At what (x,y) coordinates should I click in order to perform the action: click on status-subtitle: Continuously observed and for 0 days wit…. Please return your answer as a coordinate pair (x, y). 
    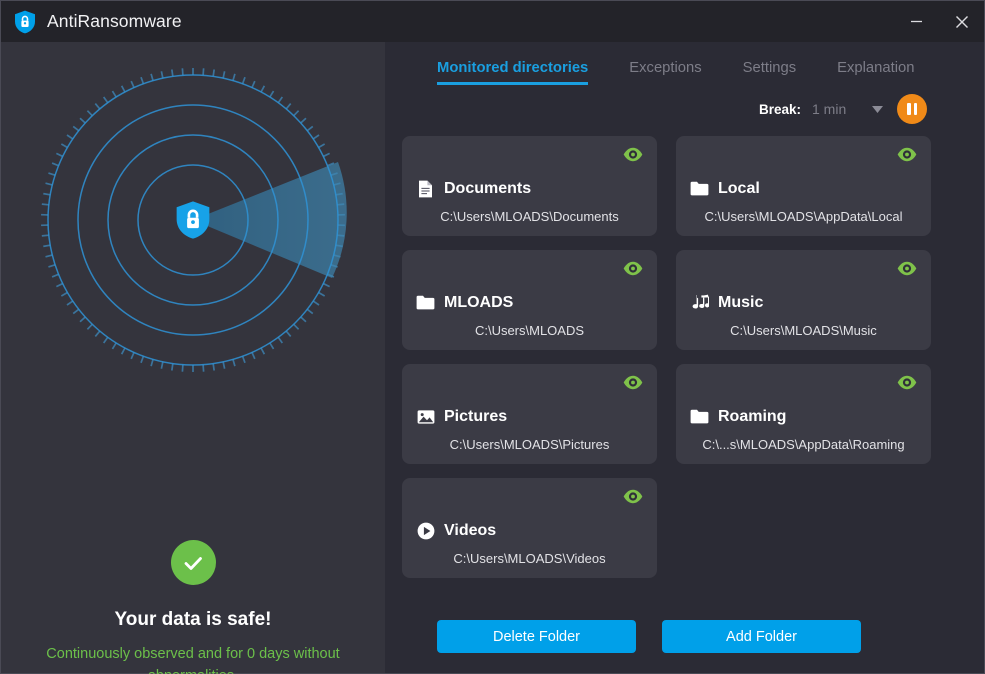
    Looking at the image, I should click on (193, 660).